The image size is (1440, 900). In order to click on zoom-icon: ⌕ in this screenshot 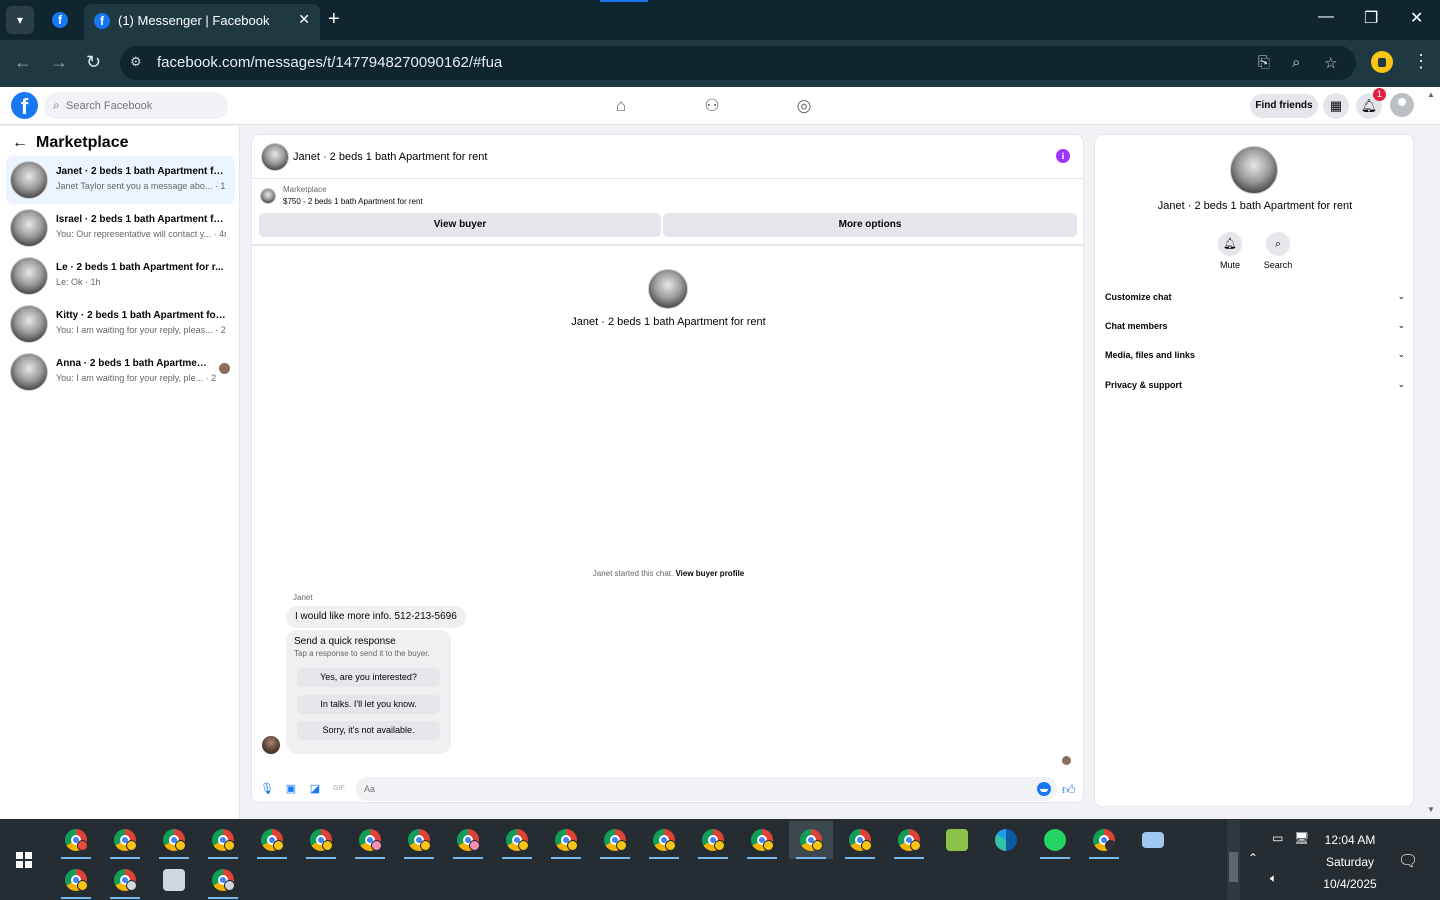, I will do `click(1296, 62)`.